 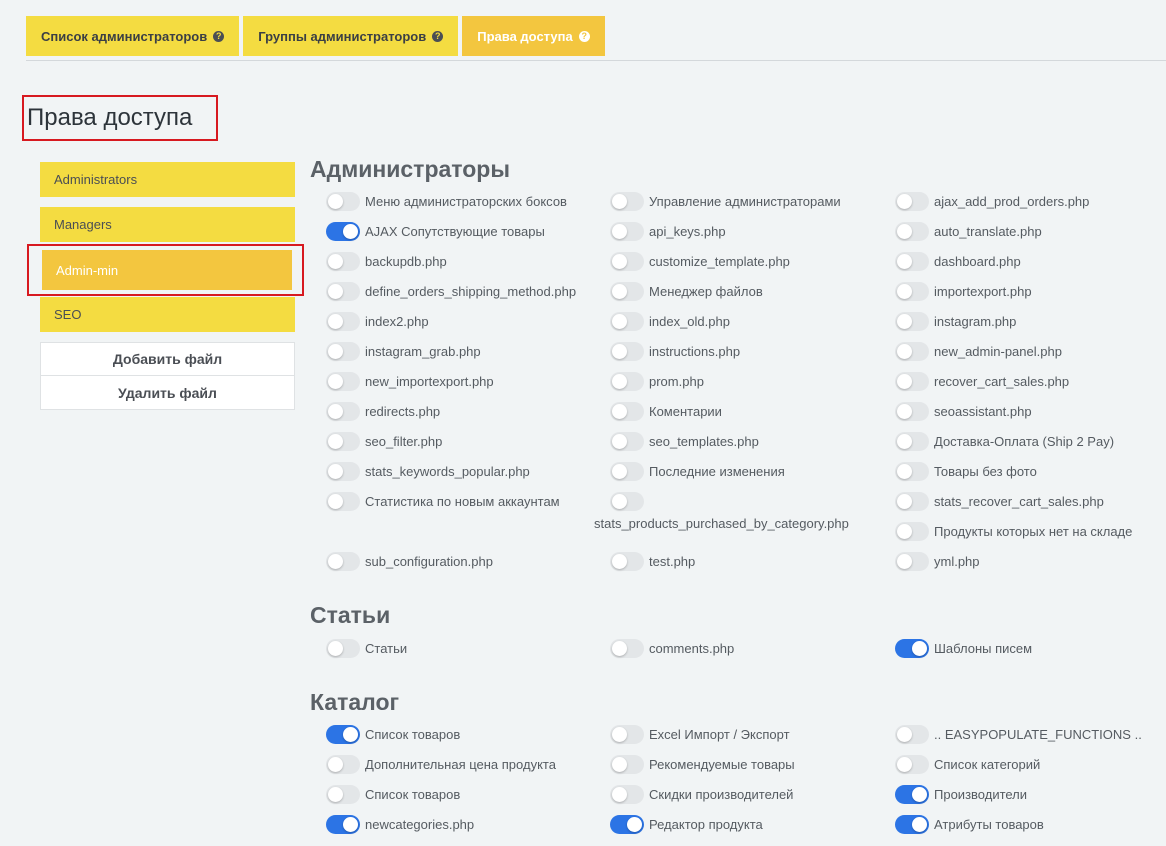 I want to click on permission-item: Статьи, so click(x=366, y=648).